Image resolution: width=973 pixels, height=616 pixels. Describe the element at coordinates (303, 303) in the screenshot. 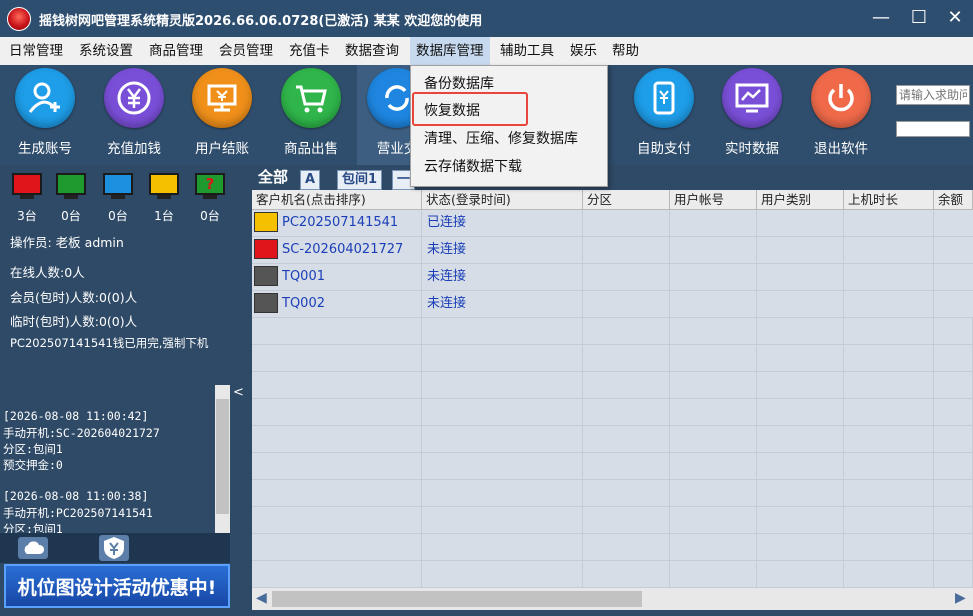

I see `client-name: TQ002` at that location.